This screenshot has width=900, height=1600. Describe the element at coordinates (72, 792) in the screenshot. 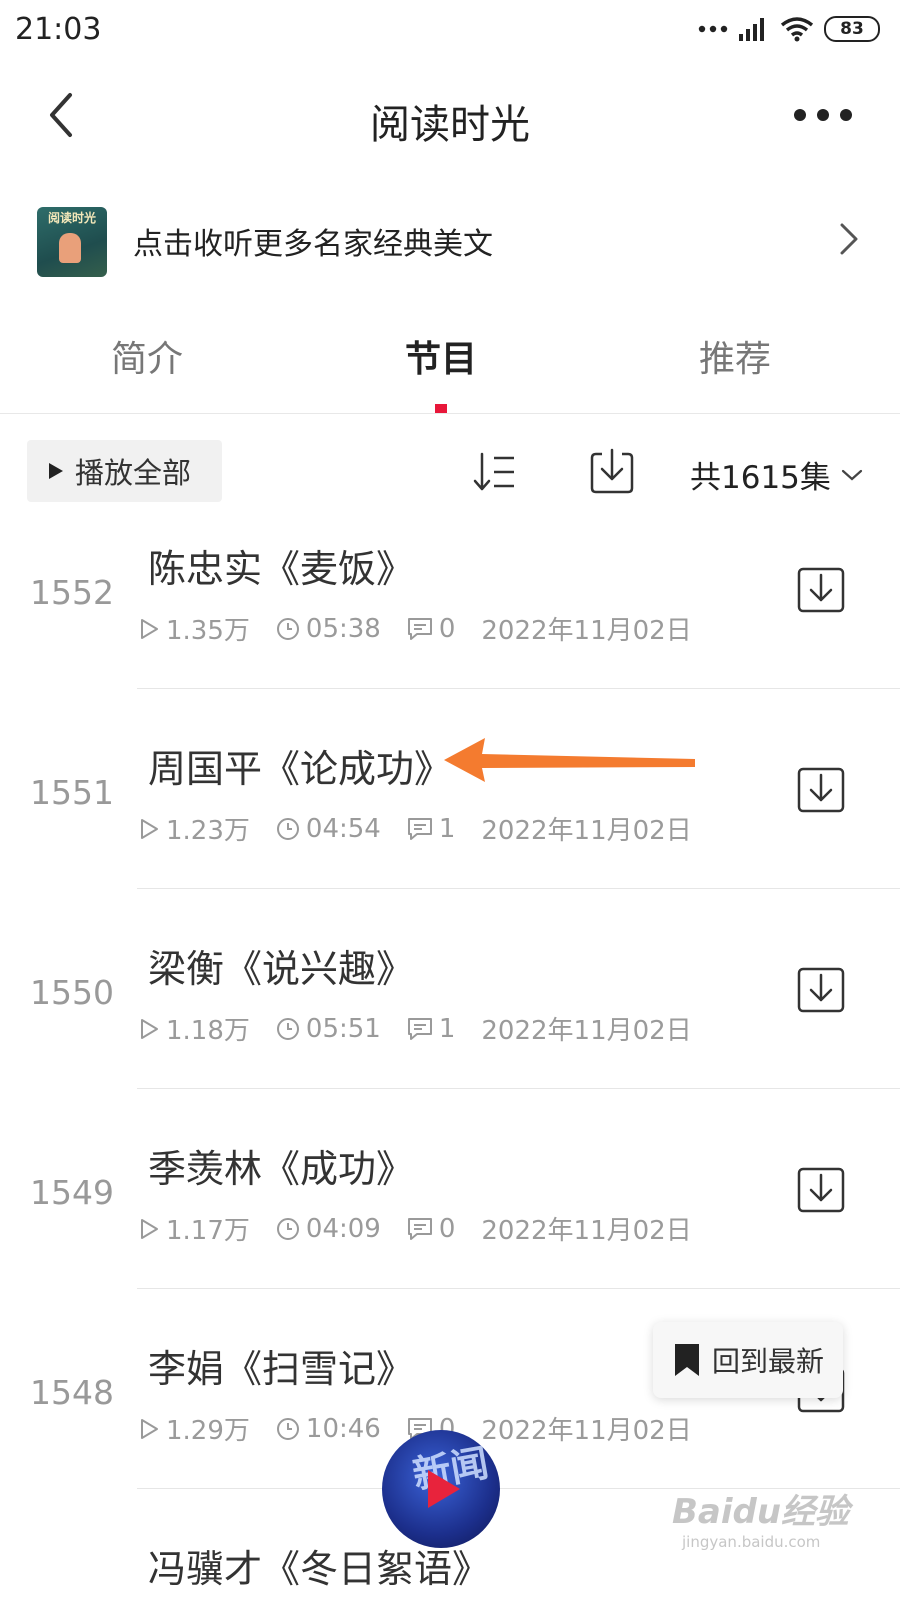

I see `episode-number: 1551` at that location.